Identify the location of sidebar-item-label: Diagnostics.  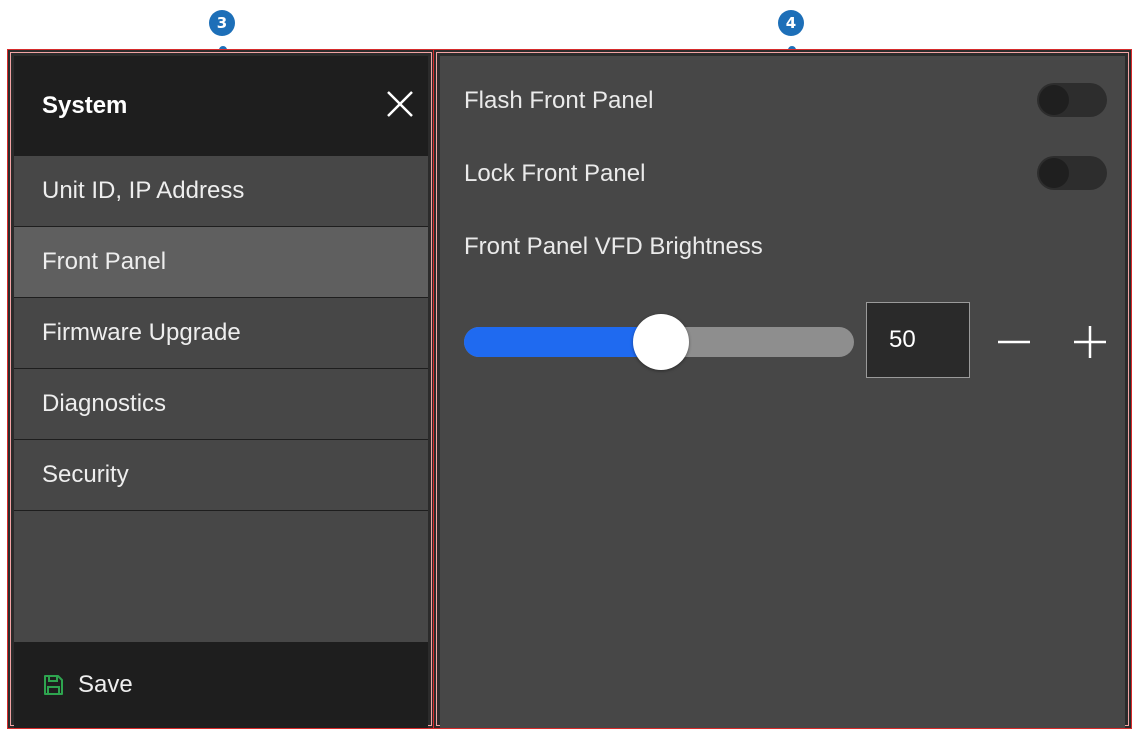
(104, 403).